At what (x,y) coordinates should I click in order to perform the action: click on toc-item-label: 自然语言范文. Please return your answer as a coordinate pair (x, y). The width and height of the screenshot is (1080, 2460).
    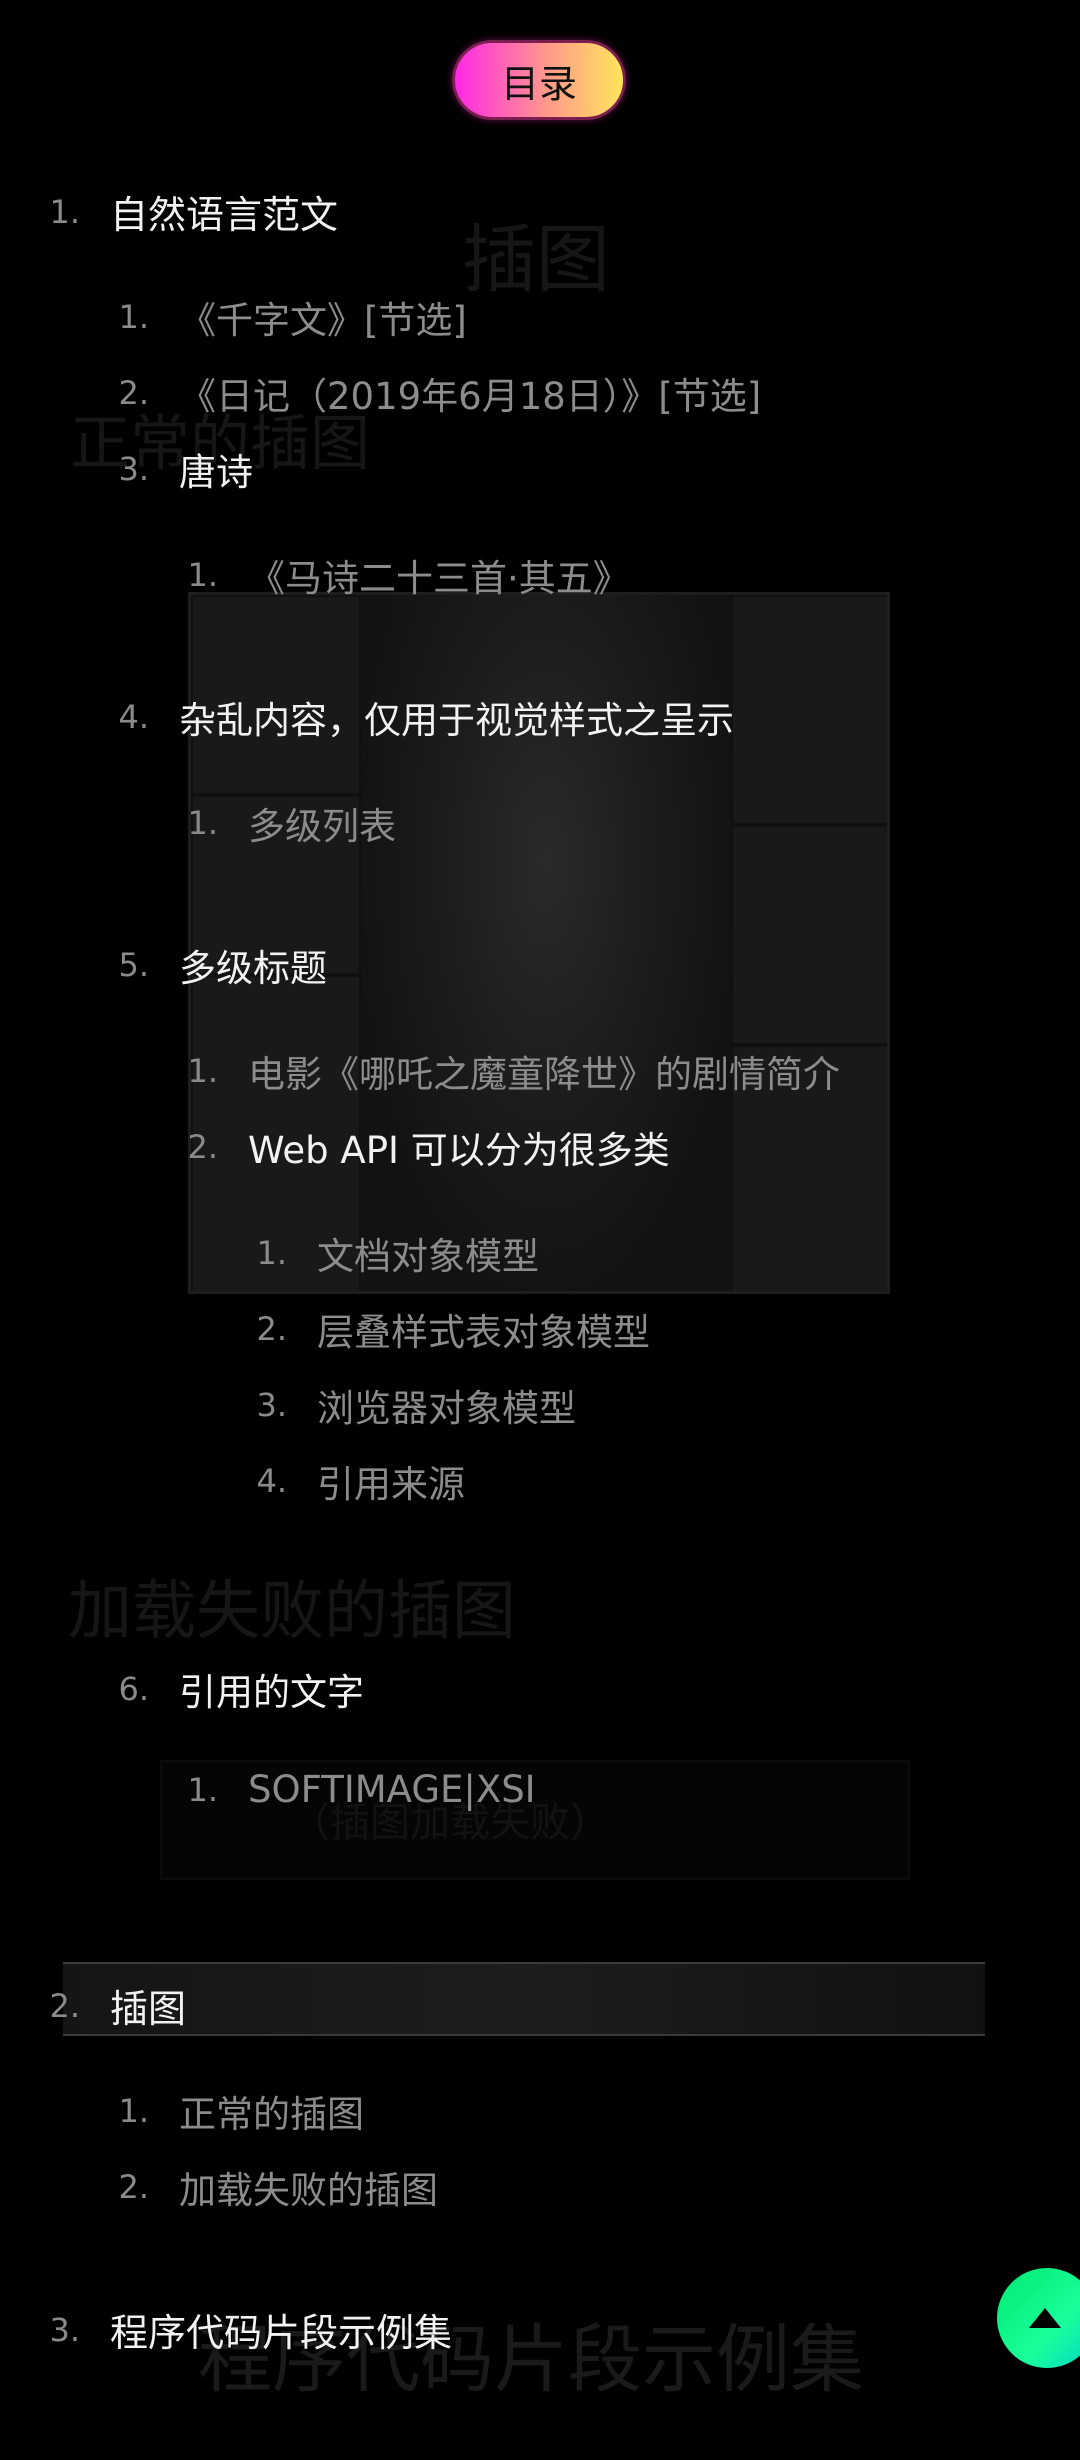
    Looking at the image, I should click on (224, 215).